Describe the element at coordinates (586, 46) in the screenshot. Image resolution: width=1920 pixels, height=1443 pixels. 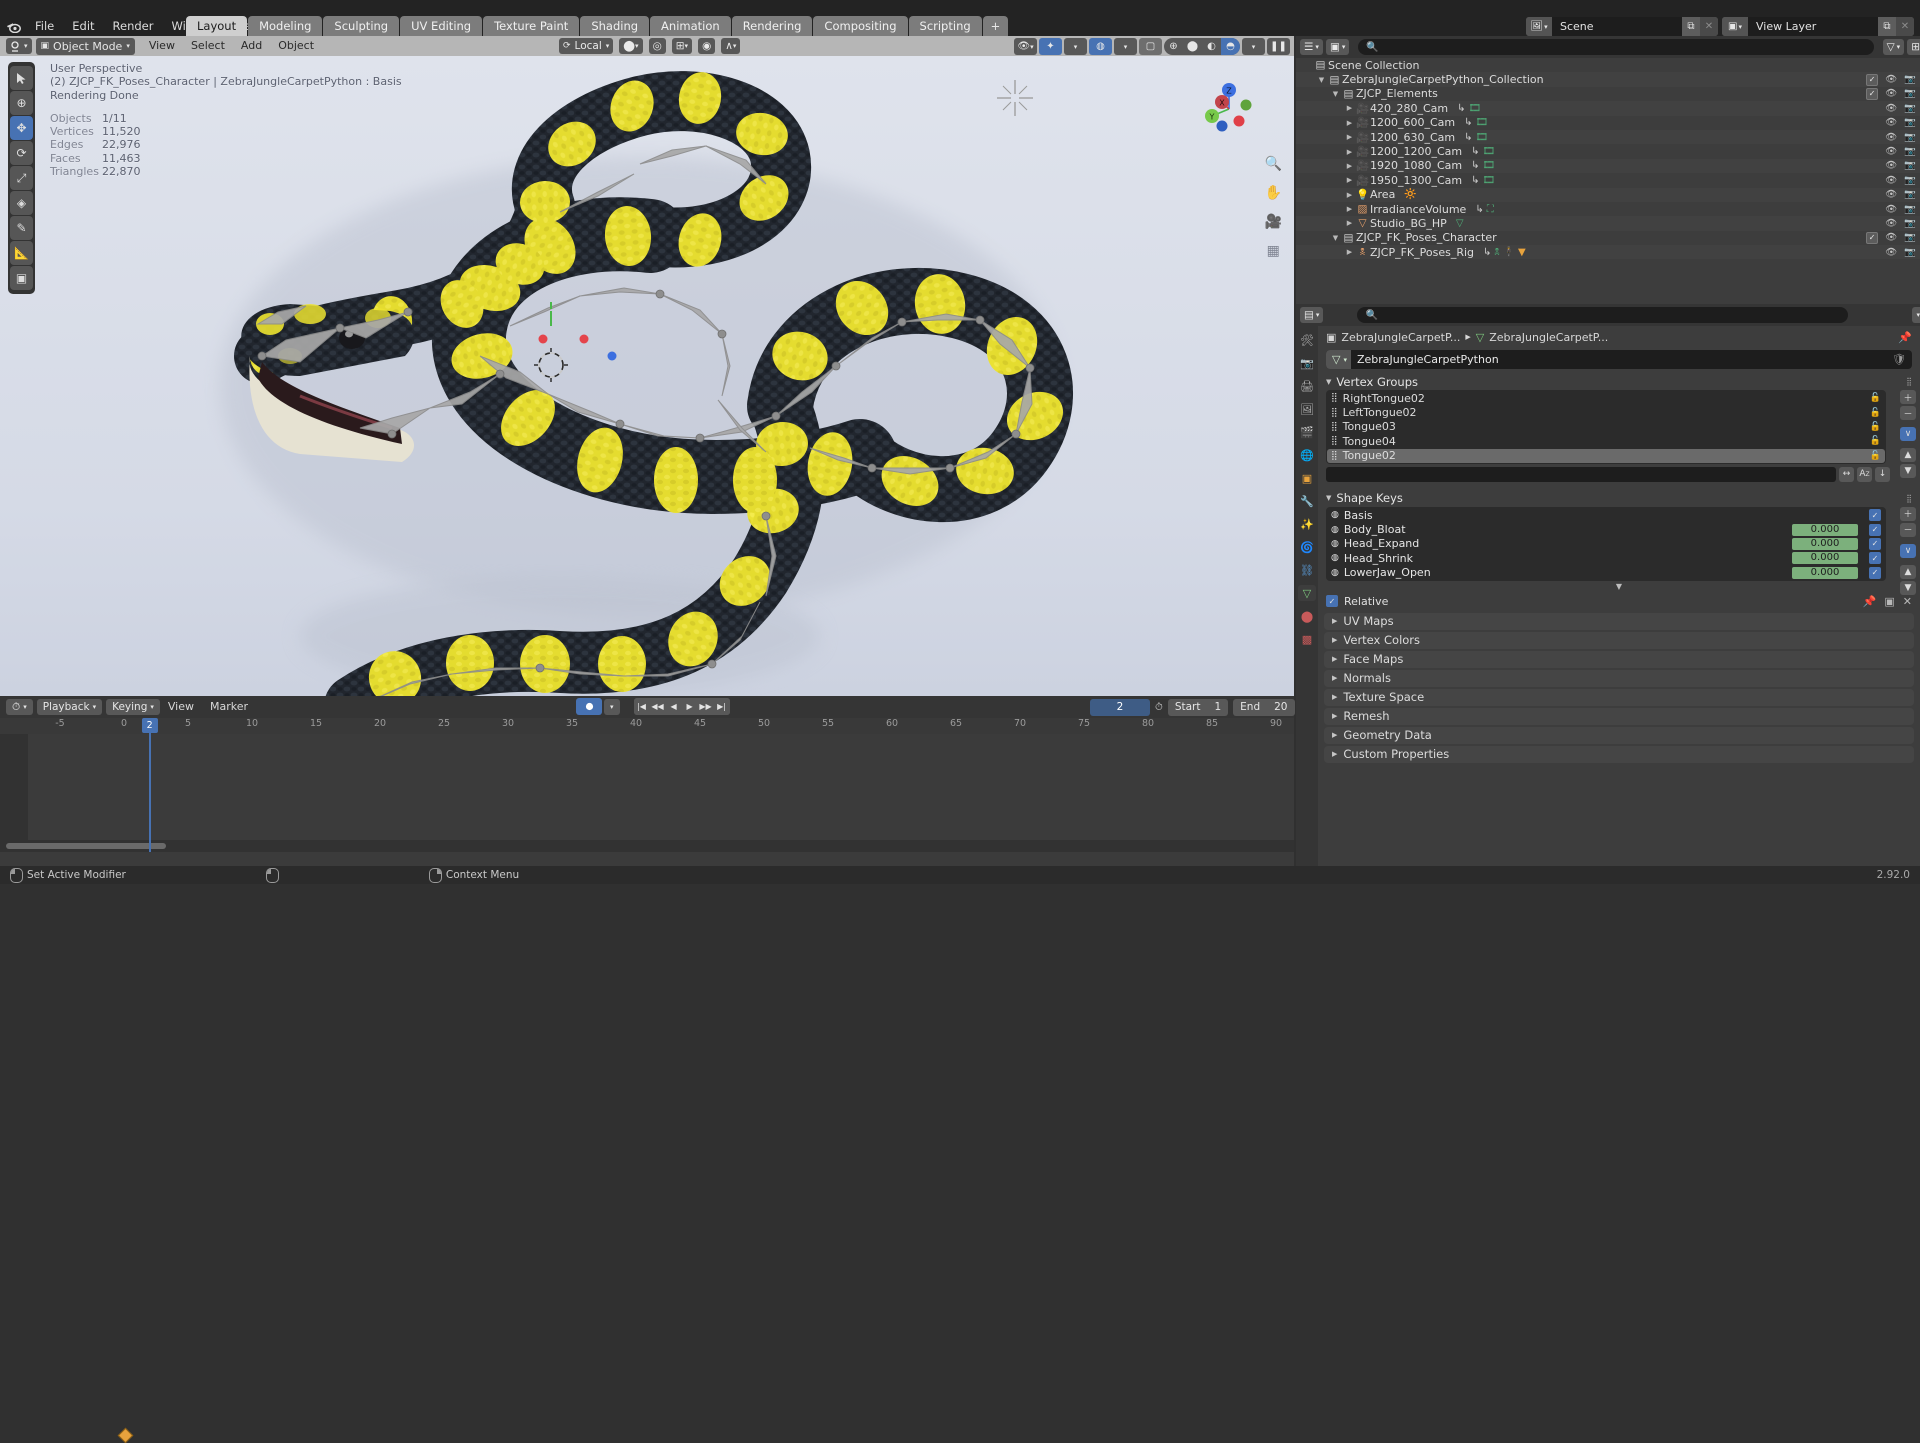
I see `transform-orientation-selector: ⟳ Local ▾` at that location.